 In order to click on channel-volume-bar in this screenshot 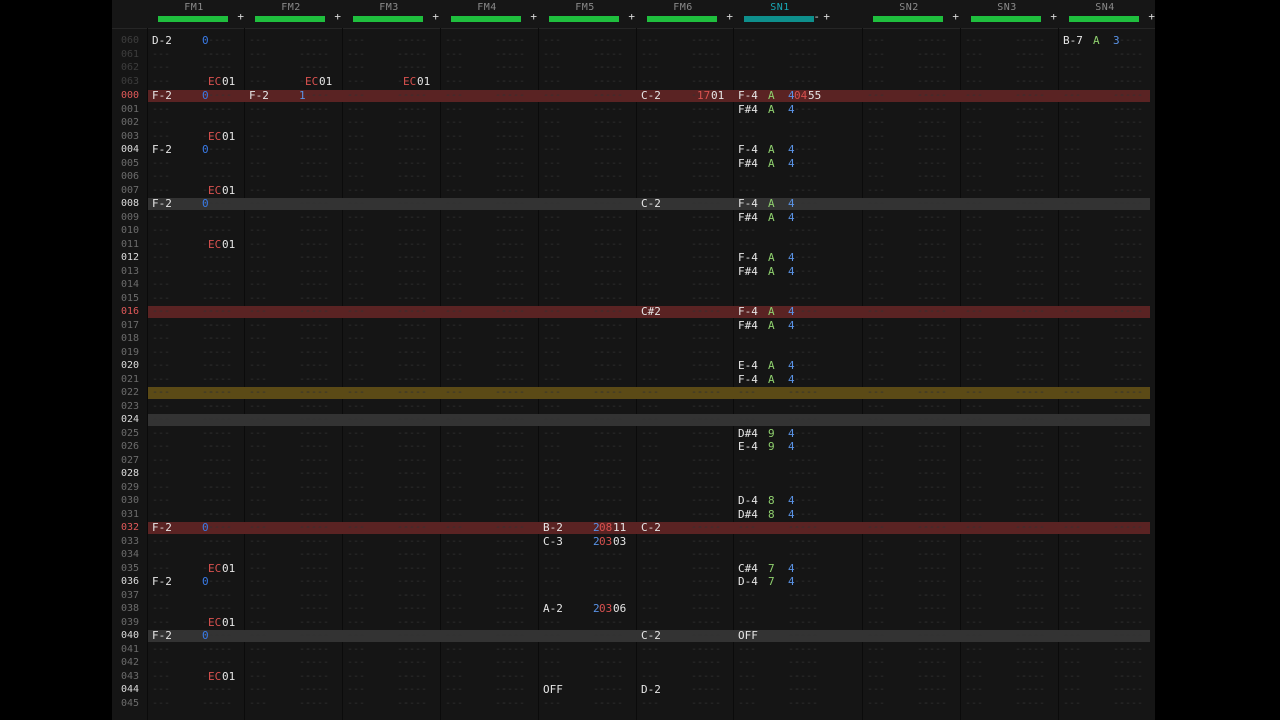, I will do `click(388, 19)`.